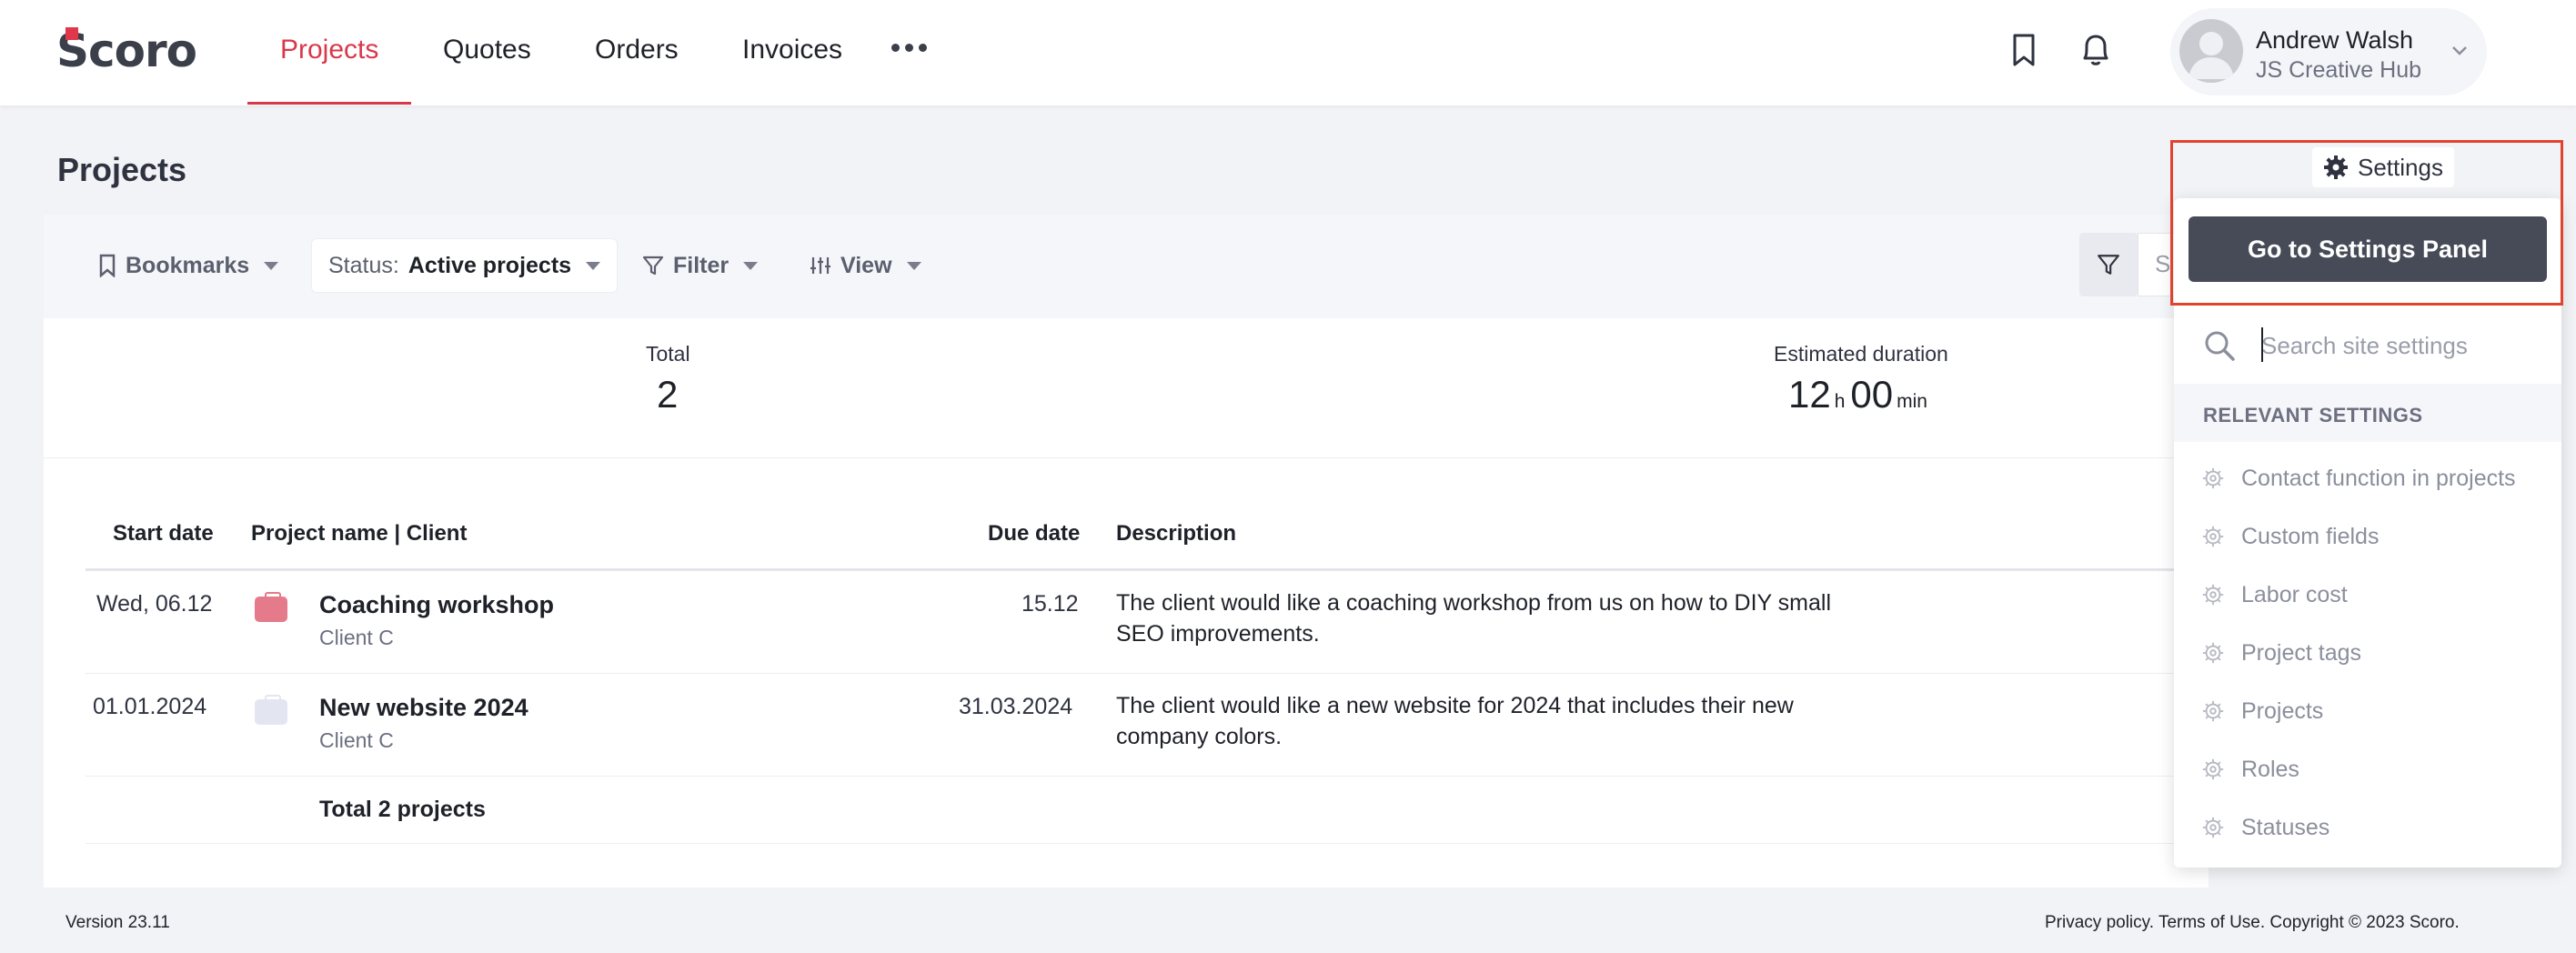 The width and height of the screenshot is (2576, 953). Describe the element at coordinates (2335, 40) in the screenshot. I see `user-name: Andrew Walsh` at that location.